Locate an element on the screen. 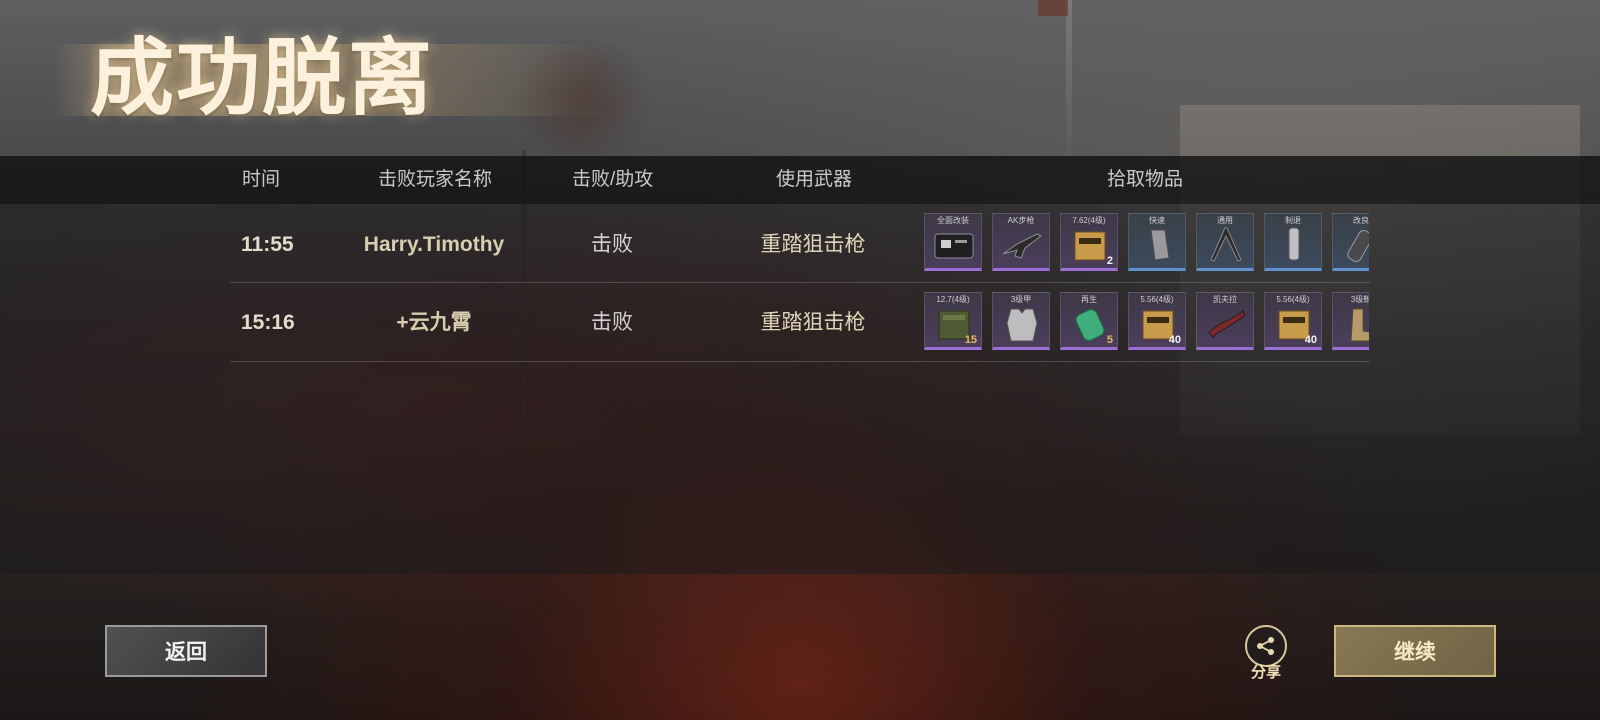  loot-item: 改良 is located at coordinates (1350, 242).